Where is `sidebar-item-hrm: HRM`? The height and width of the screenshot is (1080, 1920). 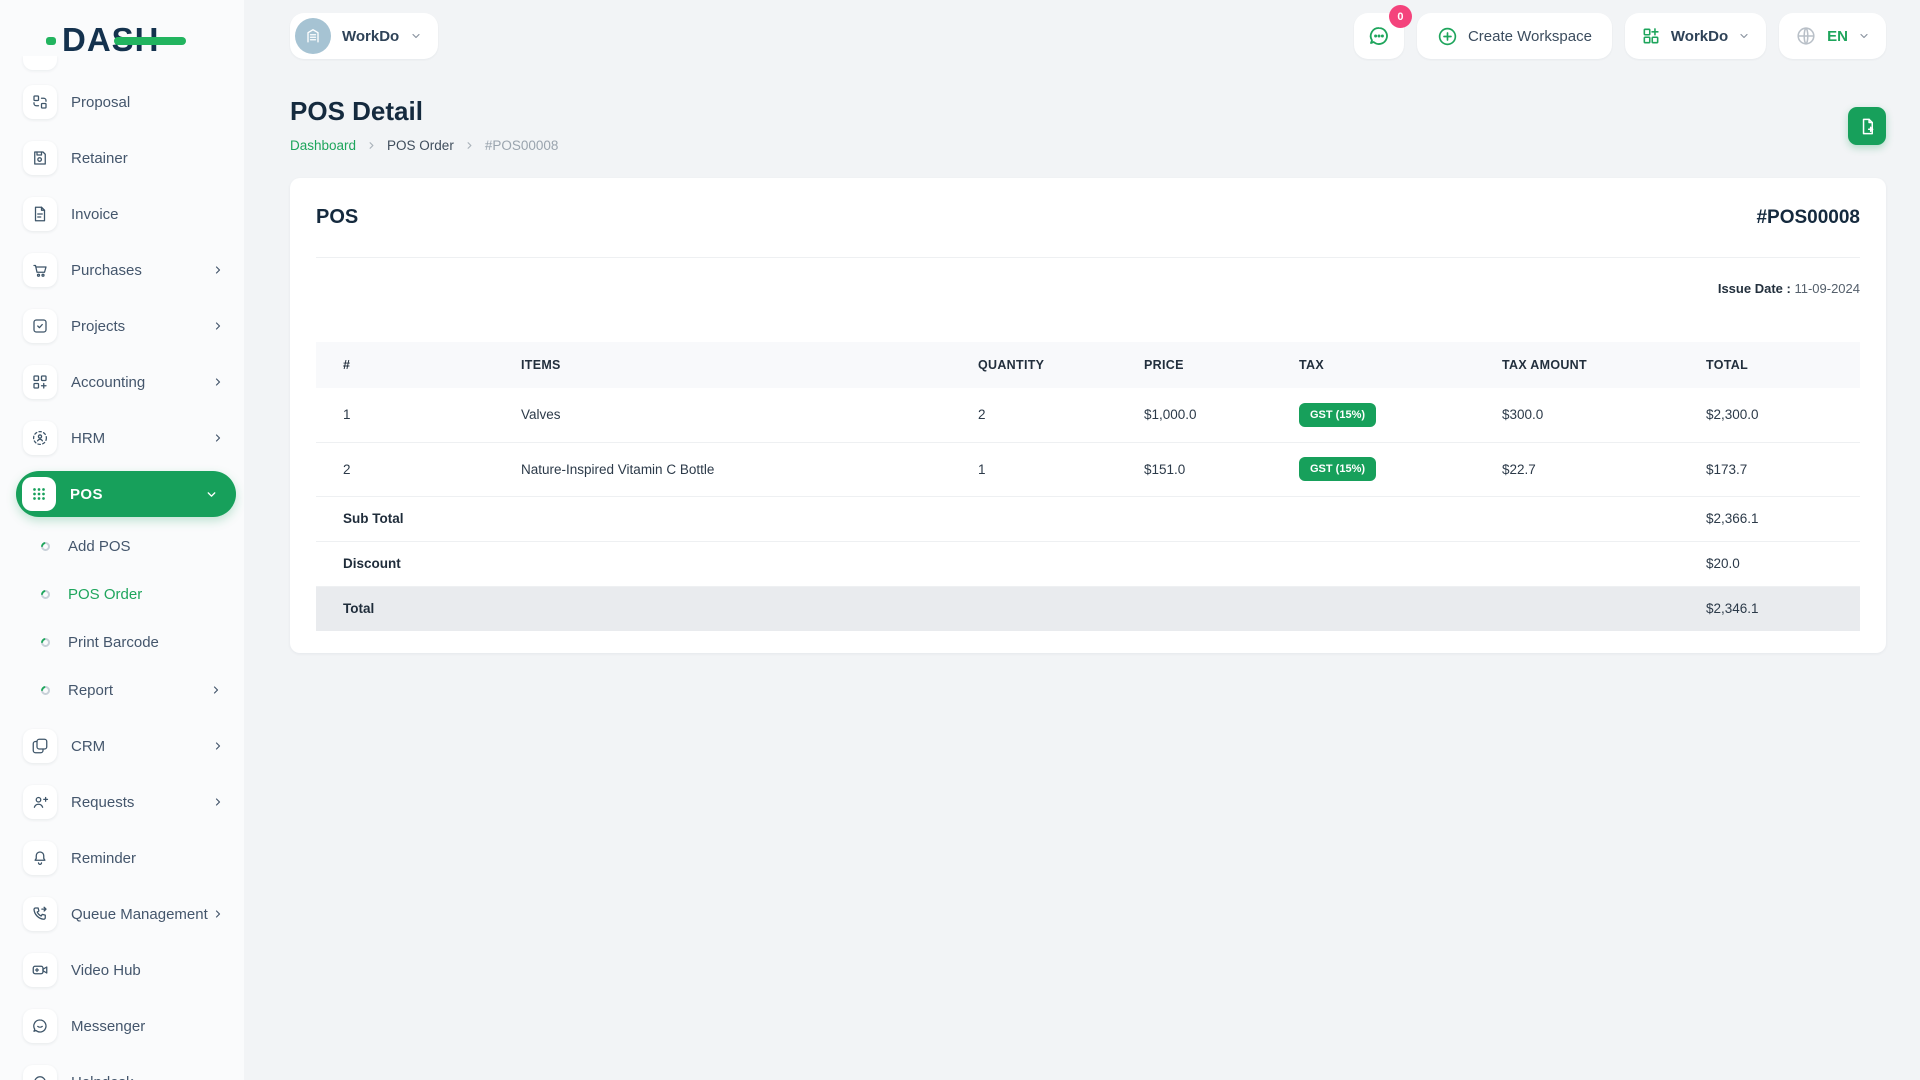
sidebar-item-hrm: HRM is located at coordinates (122, 438).